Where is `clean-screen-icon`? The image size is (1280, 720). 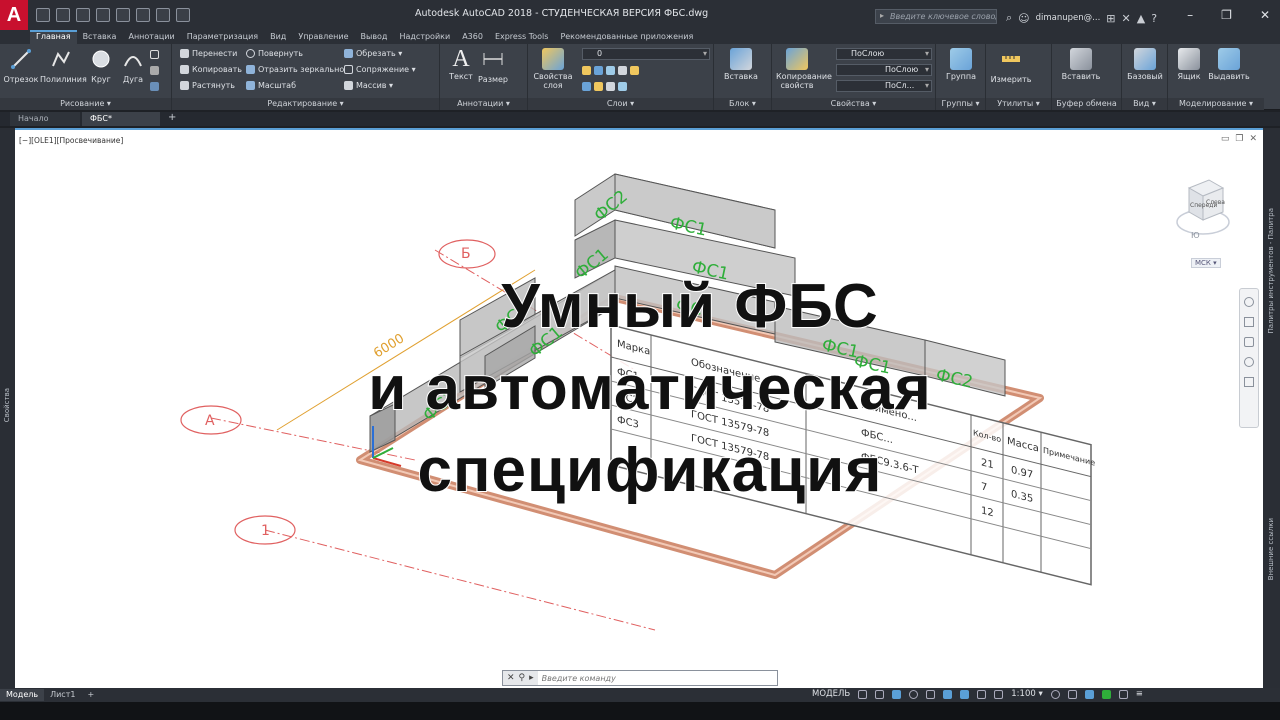
clean-screen-icon is located at coordinates (1123, 694).